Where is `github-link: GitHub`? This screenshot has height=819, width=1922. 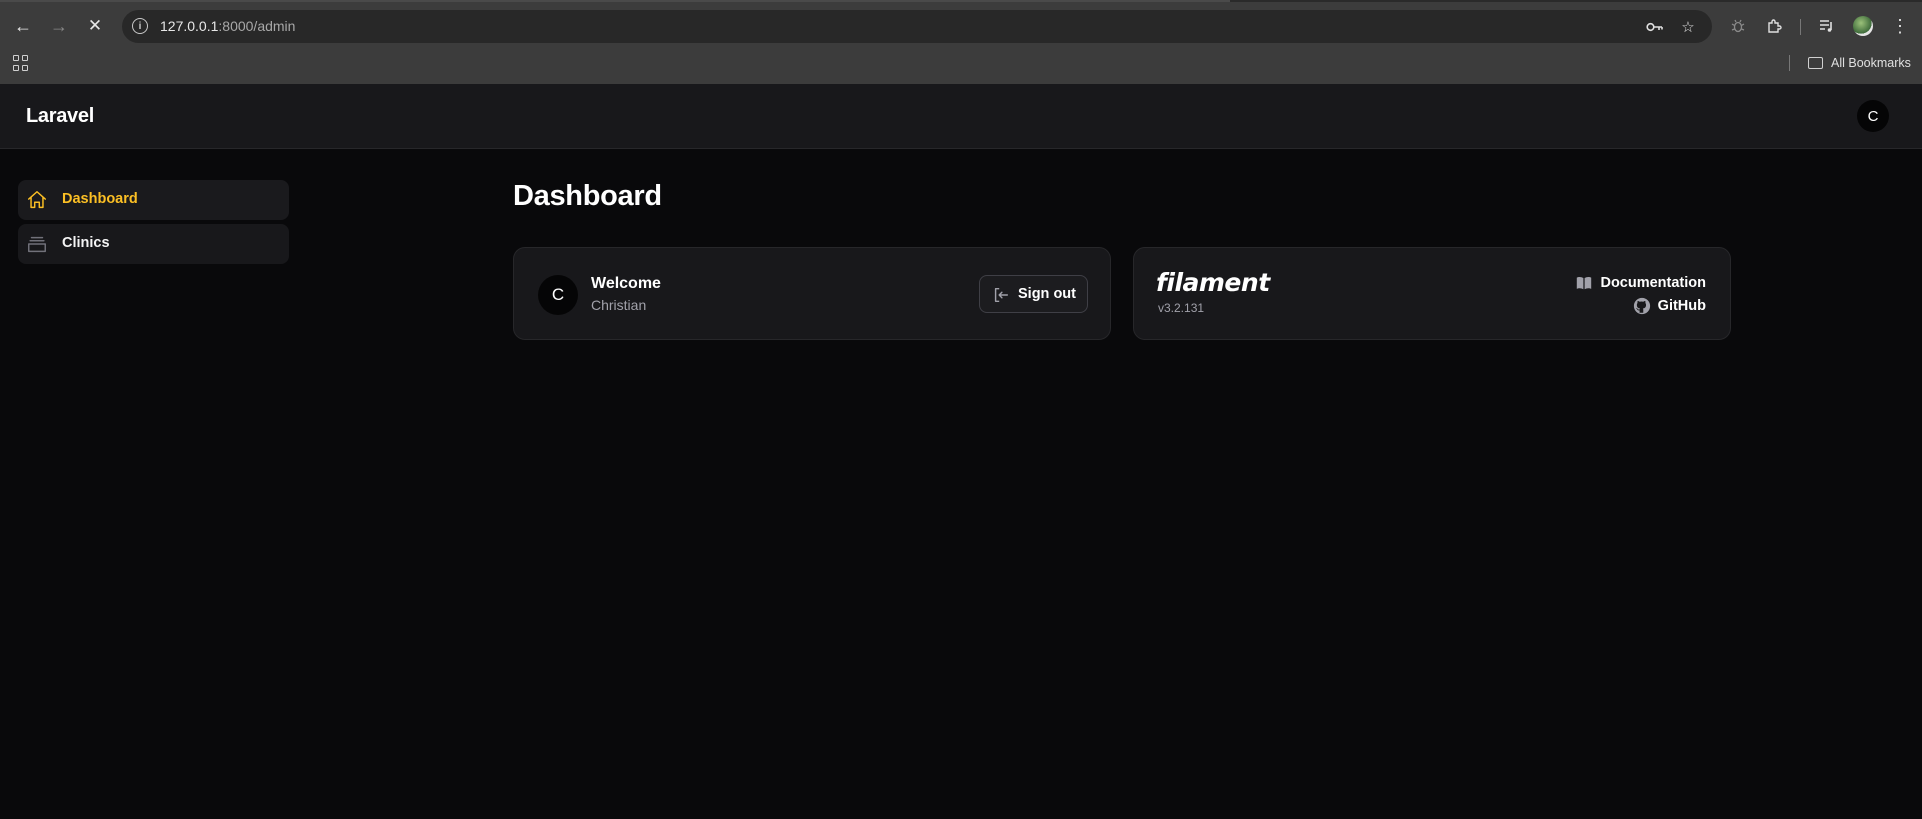
github-link: GitHub is located at coordinates (1669, 306).